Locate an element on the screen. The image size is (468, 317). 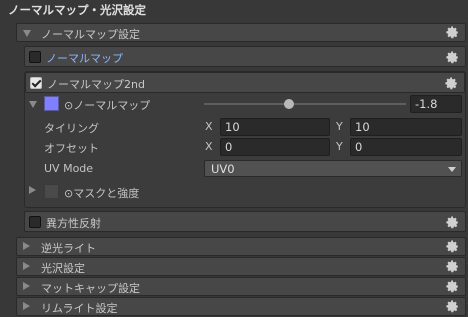
normal-map-2nd-header: ノーマルマップ2nd is located at coordinates (245, 82).